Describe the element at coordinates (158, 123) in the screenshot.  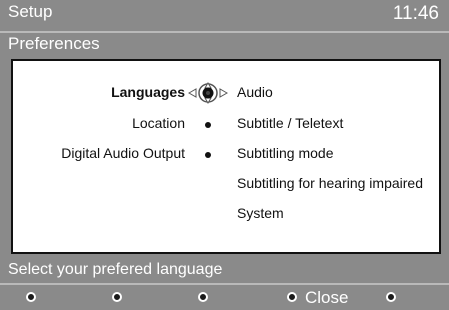
I see `menu-item-location: Location` at that location.